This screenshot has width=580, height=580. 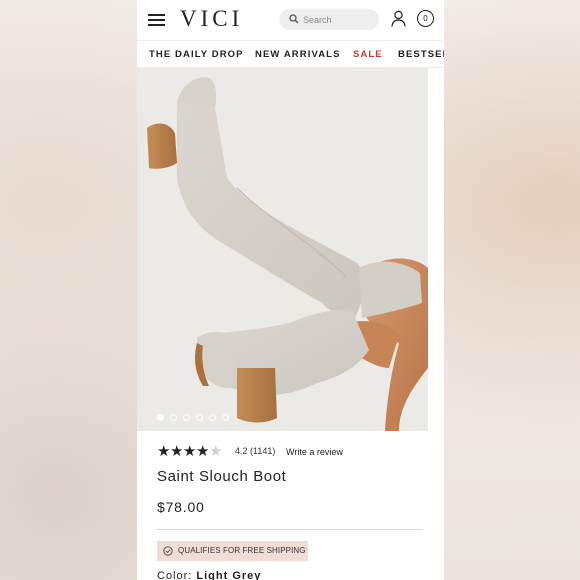 I want to click on product-price: $78.00, so click(x=181, y=507).